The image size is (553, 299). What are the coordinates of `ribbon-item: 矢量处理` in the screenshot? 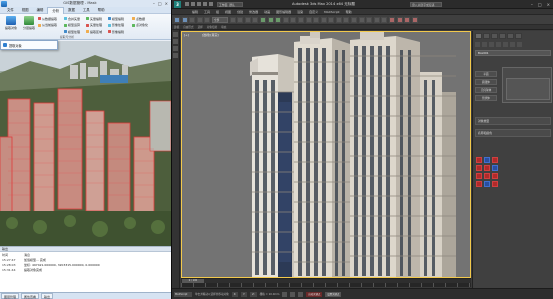 It's located at (94, 25).